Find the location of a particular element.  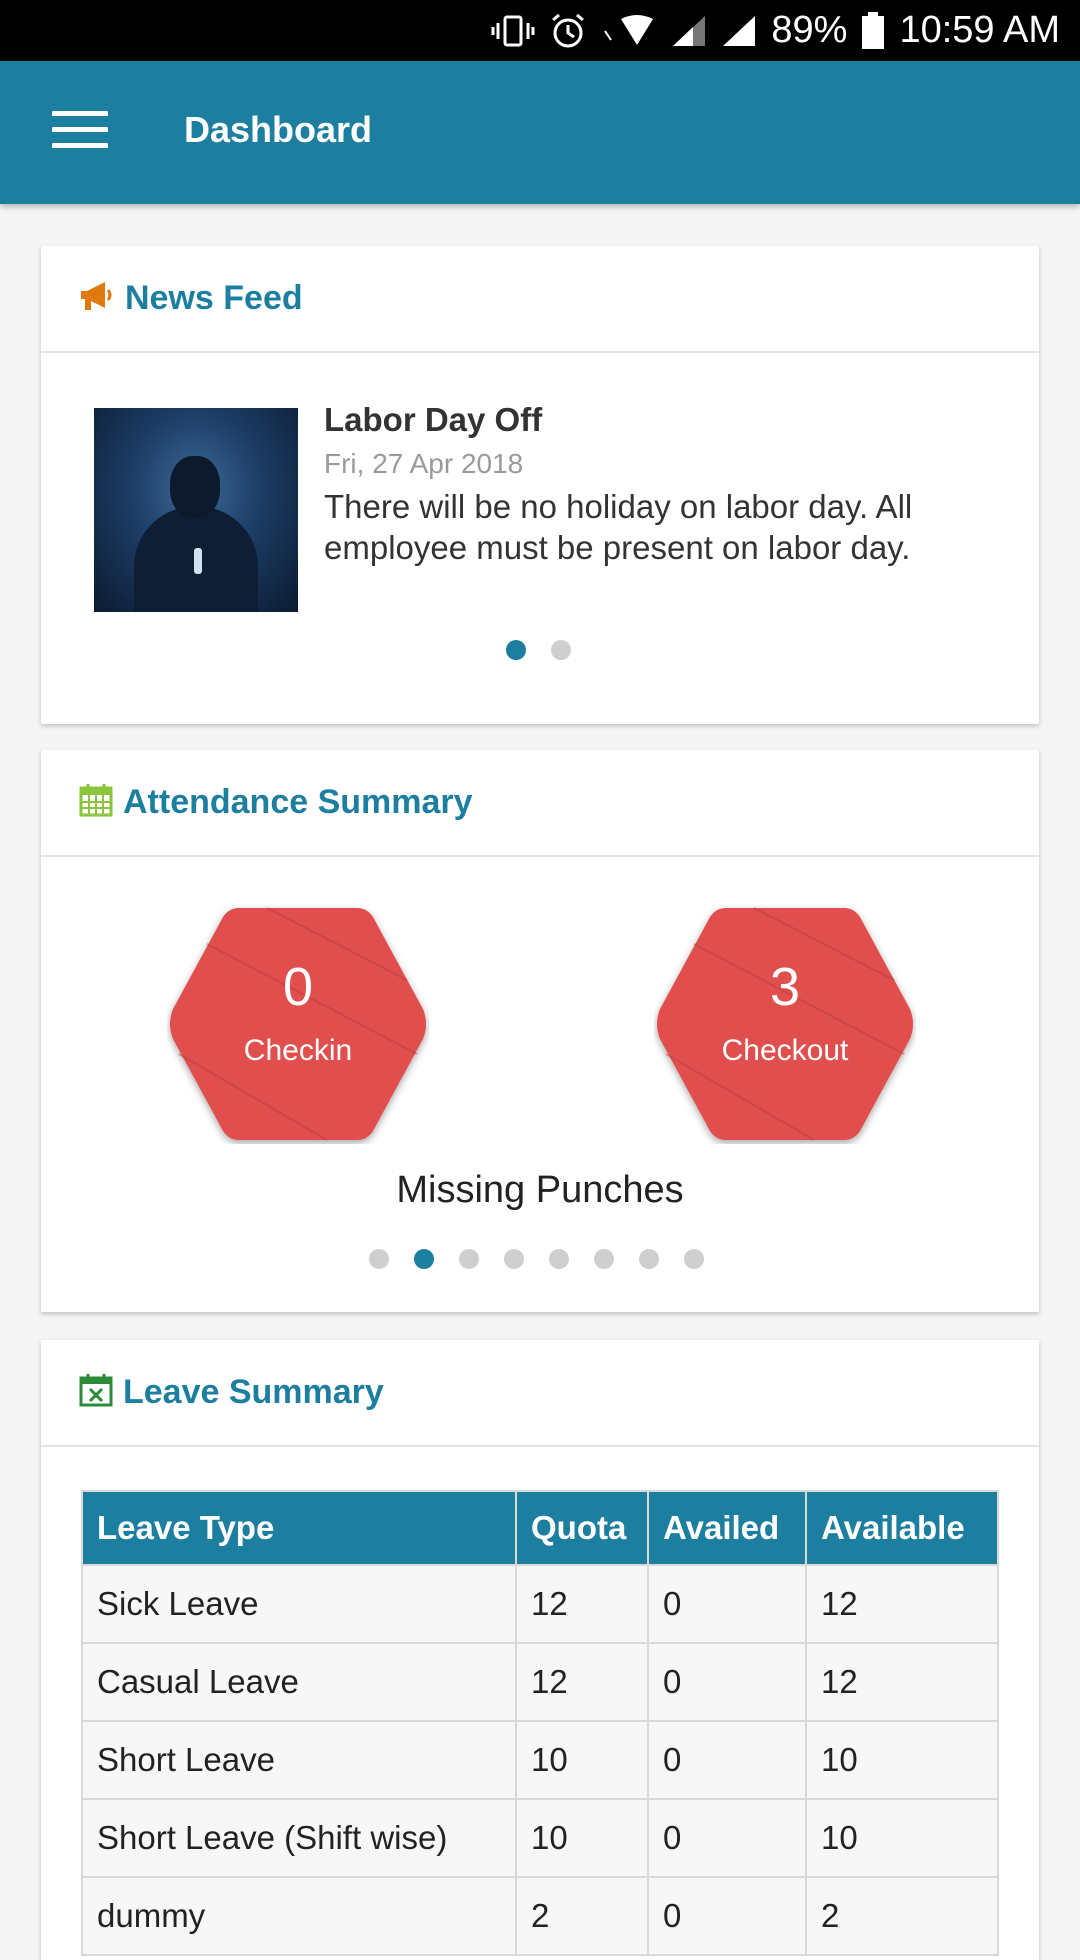

missing-punches-label: Missing Punches is located at coordinates (540, 1190).